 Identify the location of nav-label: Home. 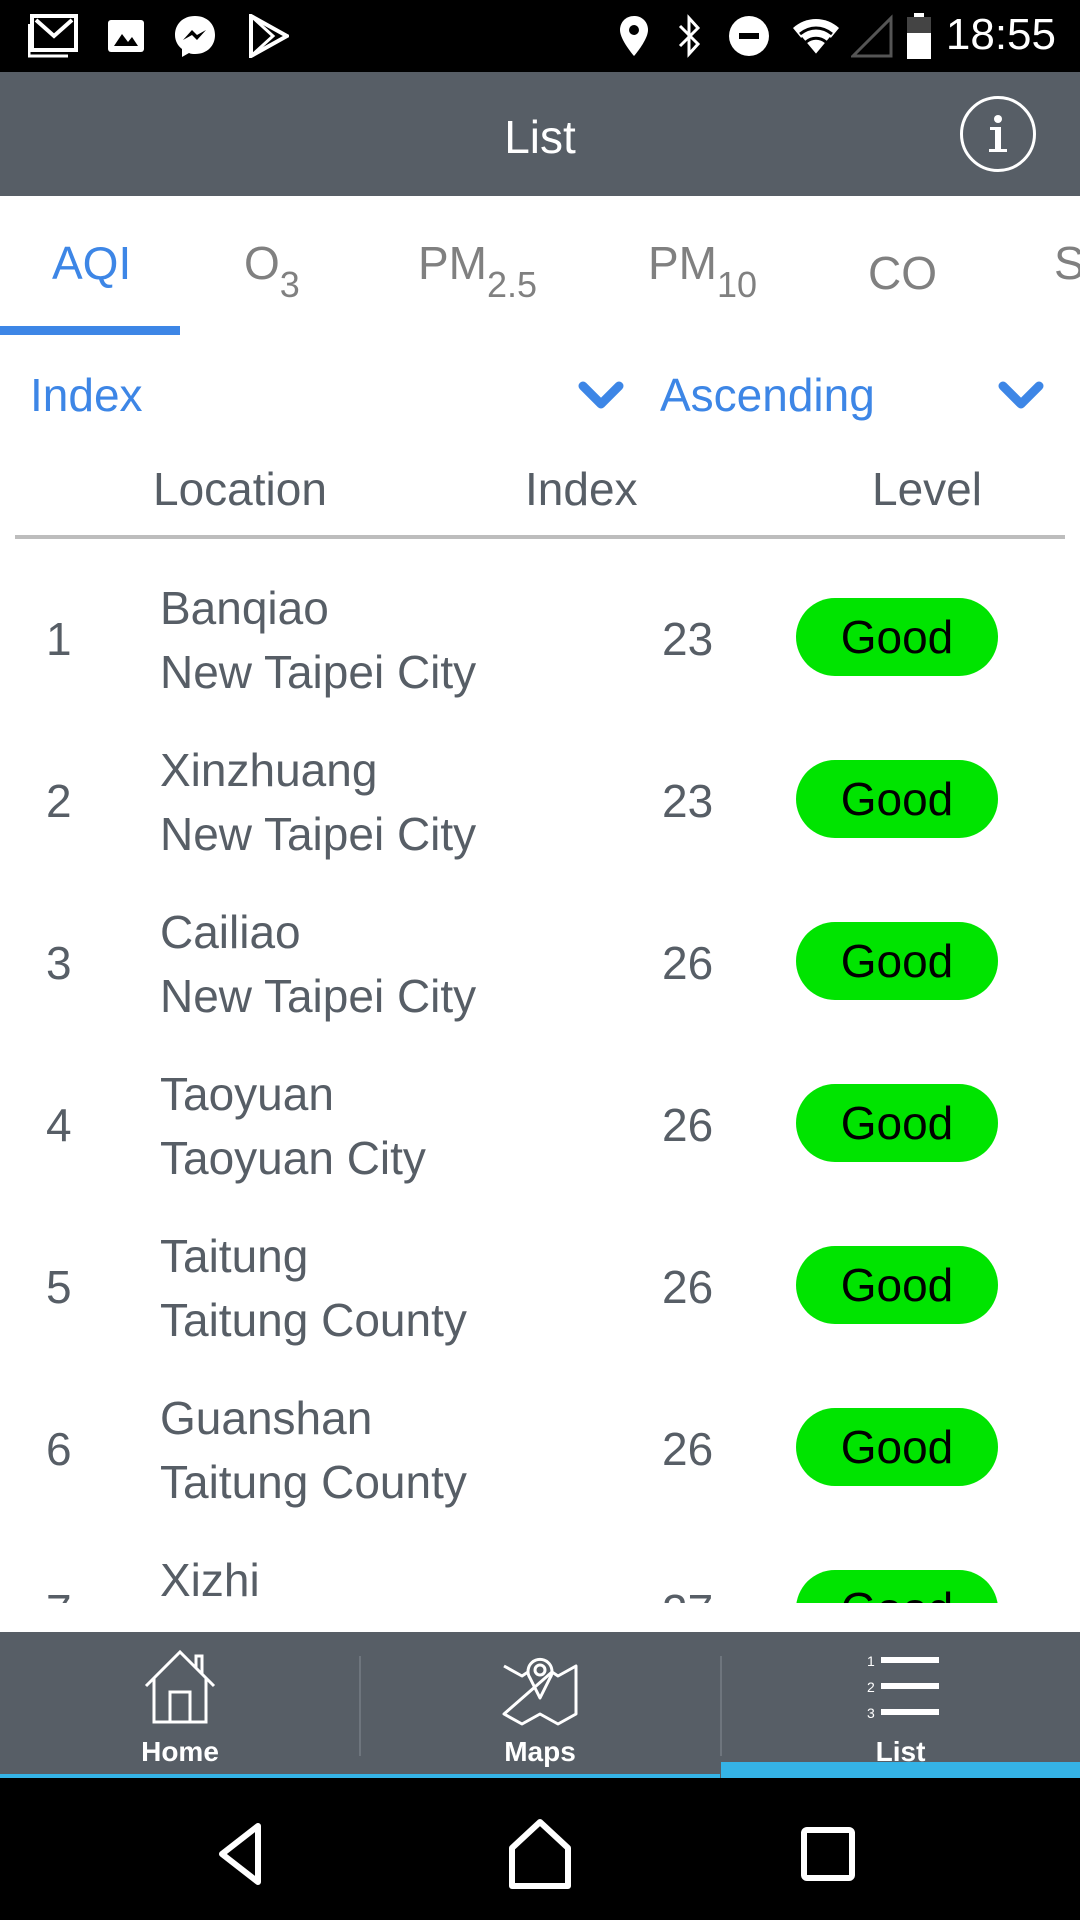
(180, 1751).